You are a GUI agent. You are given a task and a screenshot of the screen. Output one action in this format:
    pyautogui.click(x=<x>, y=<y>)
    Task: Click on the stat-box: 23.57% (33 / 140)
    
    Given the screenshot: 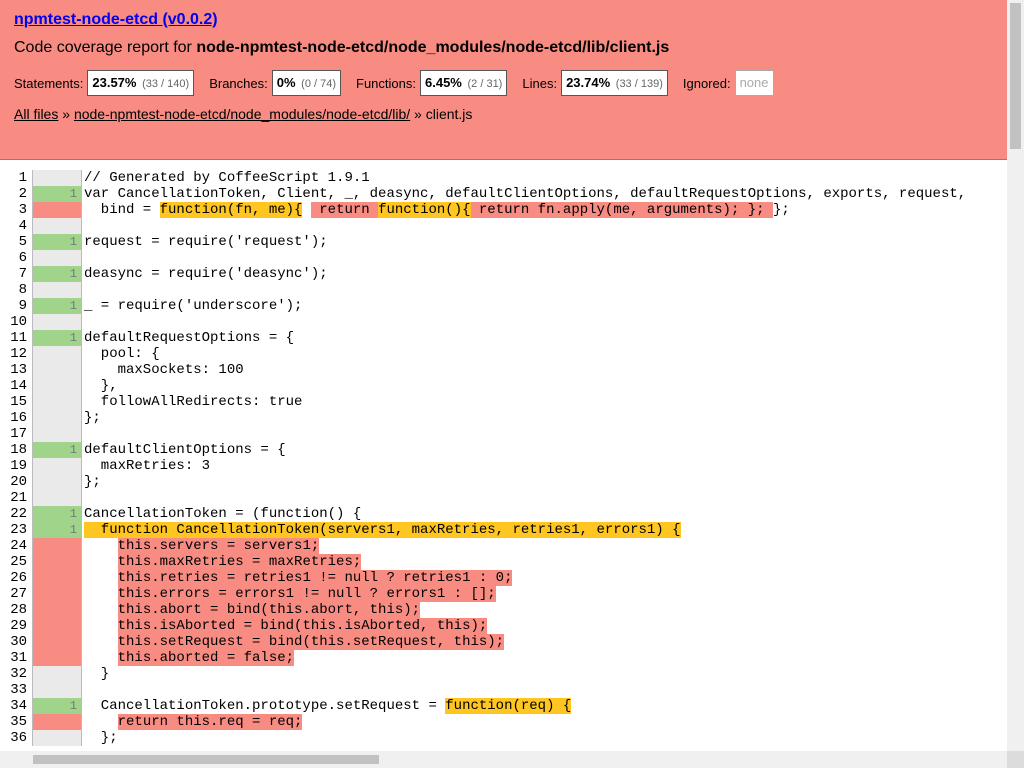 What is the action you would take?
    pyautogui.click(x=141, y=83)
    